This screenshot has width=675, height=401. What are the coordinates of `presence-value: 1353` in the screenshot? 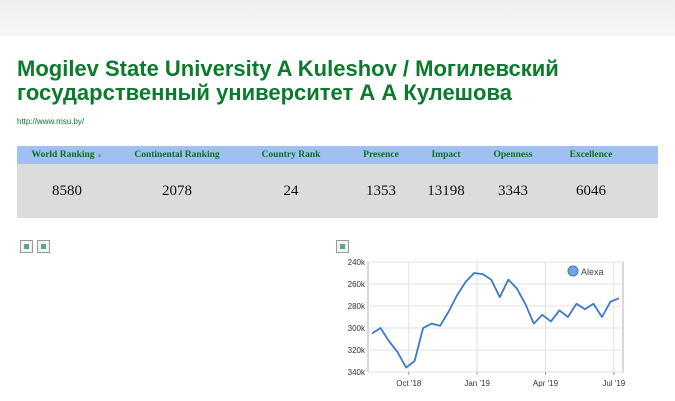 It's located at (381, 190).